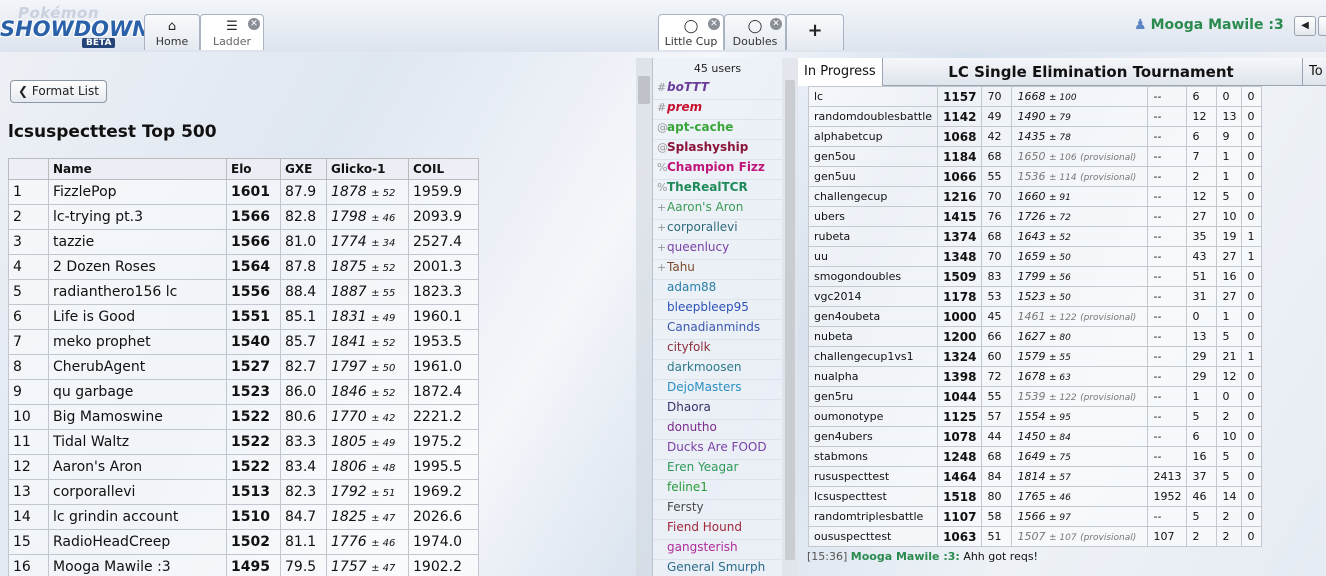 Image resolution: width=1326 pixels, height=576 pixels. What do you see at coordinates (873, 256) in the screenshot?
I see `format-cell: uu` at bounding box center [873, 256].